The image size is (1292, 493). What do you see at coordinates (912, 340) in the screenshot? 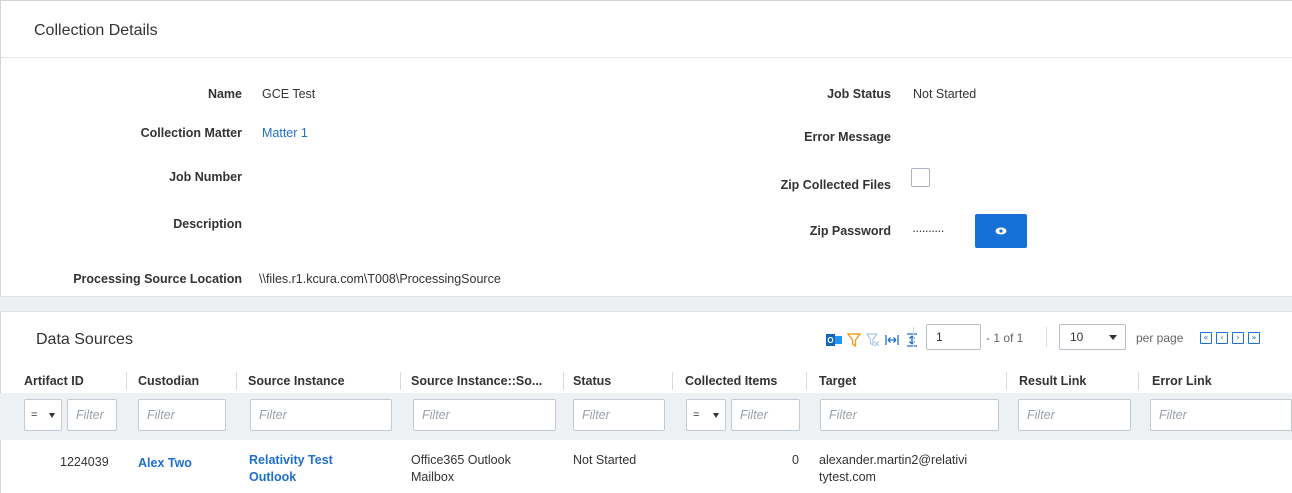
I see `fit-rows-icon` at bounding box center [912, 340].